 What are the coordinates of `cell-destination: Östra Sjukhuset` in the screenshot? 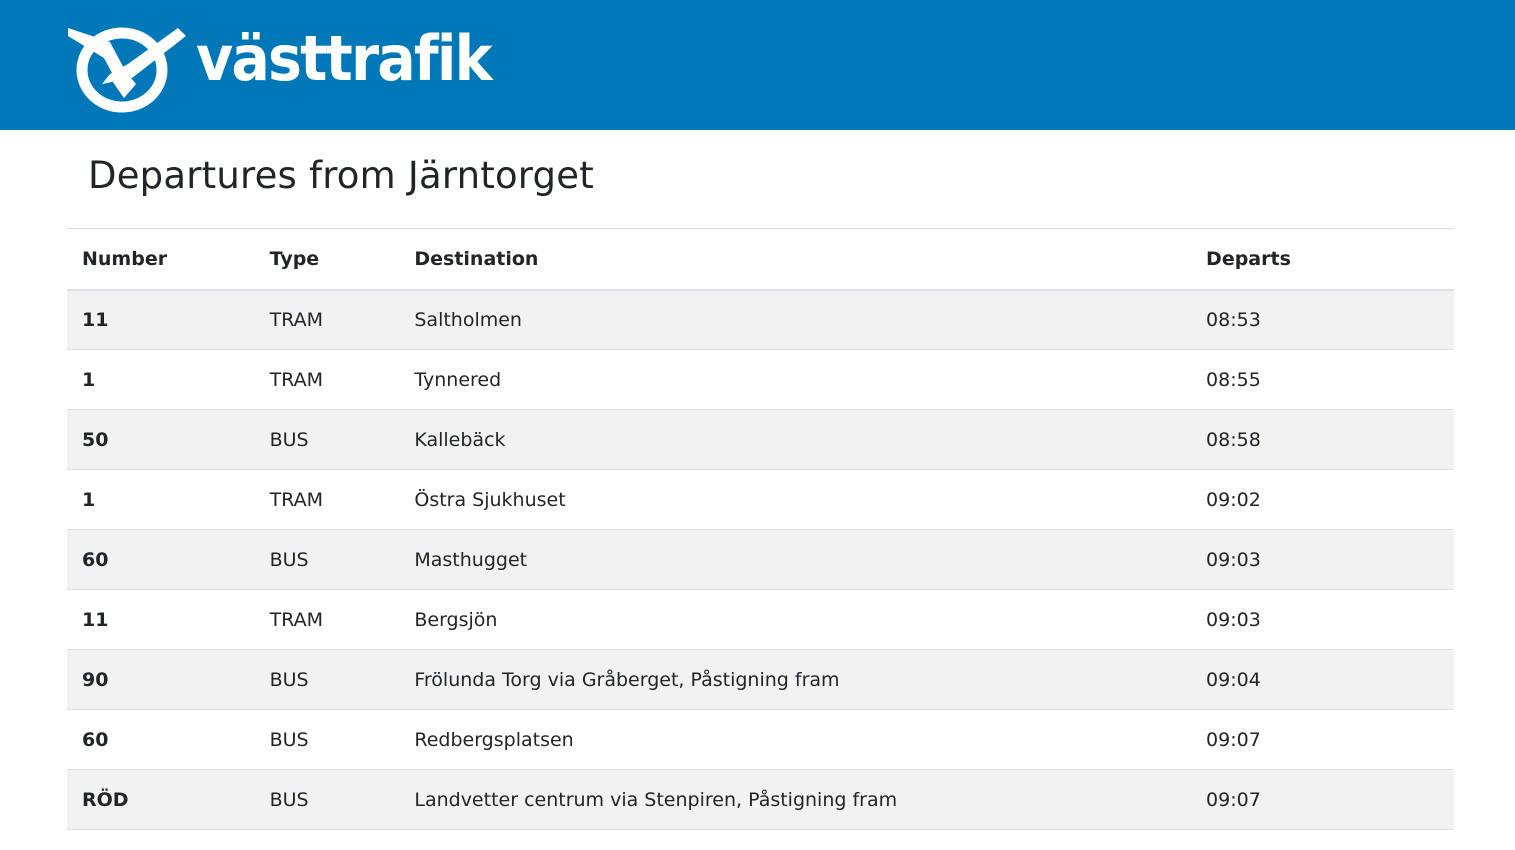 It's located at (490, 499).